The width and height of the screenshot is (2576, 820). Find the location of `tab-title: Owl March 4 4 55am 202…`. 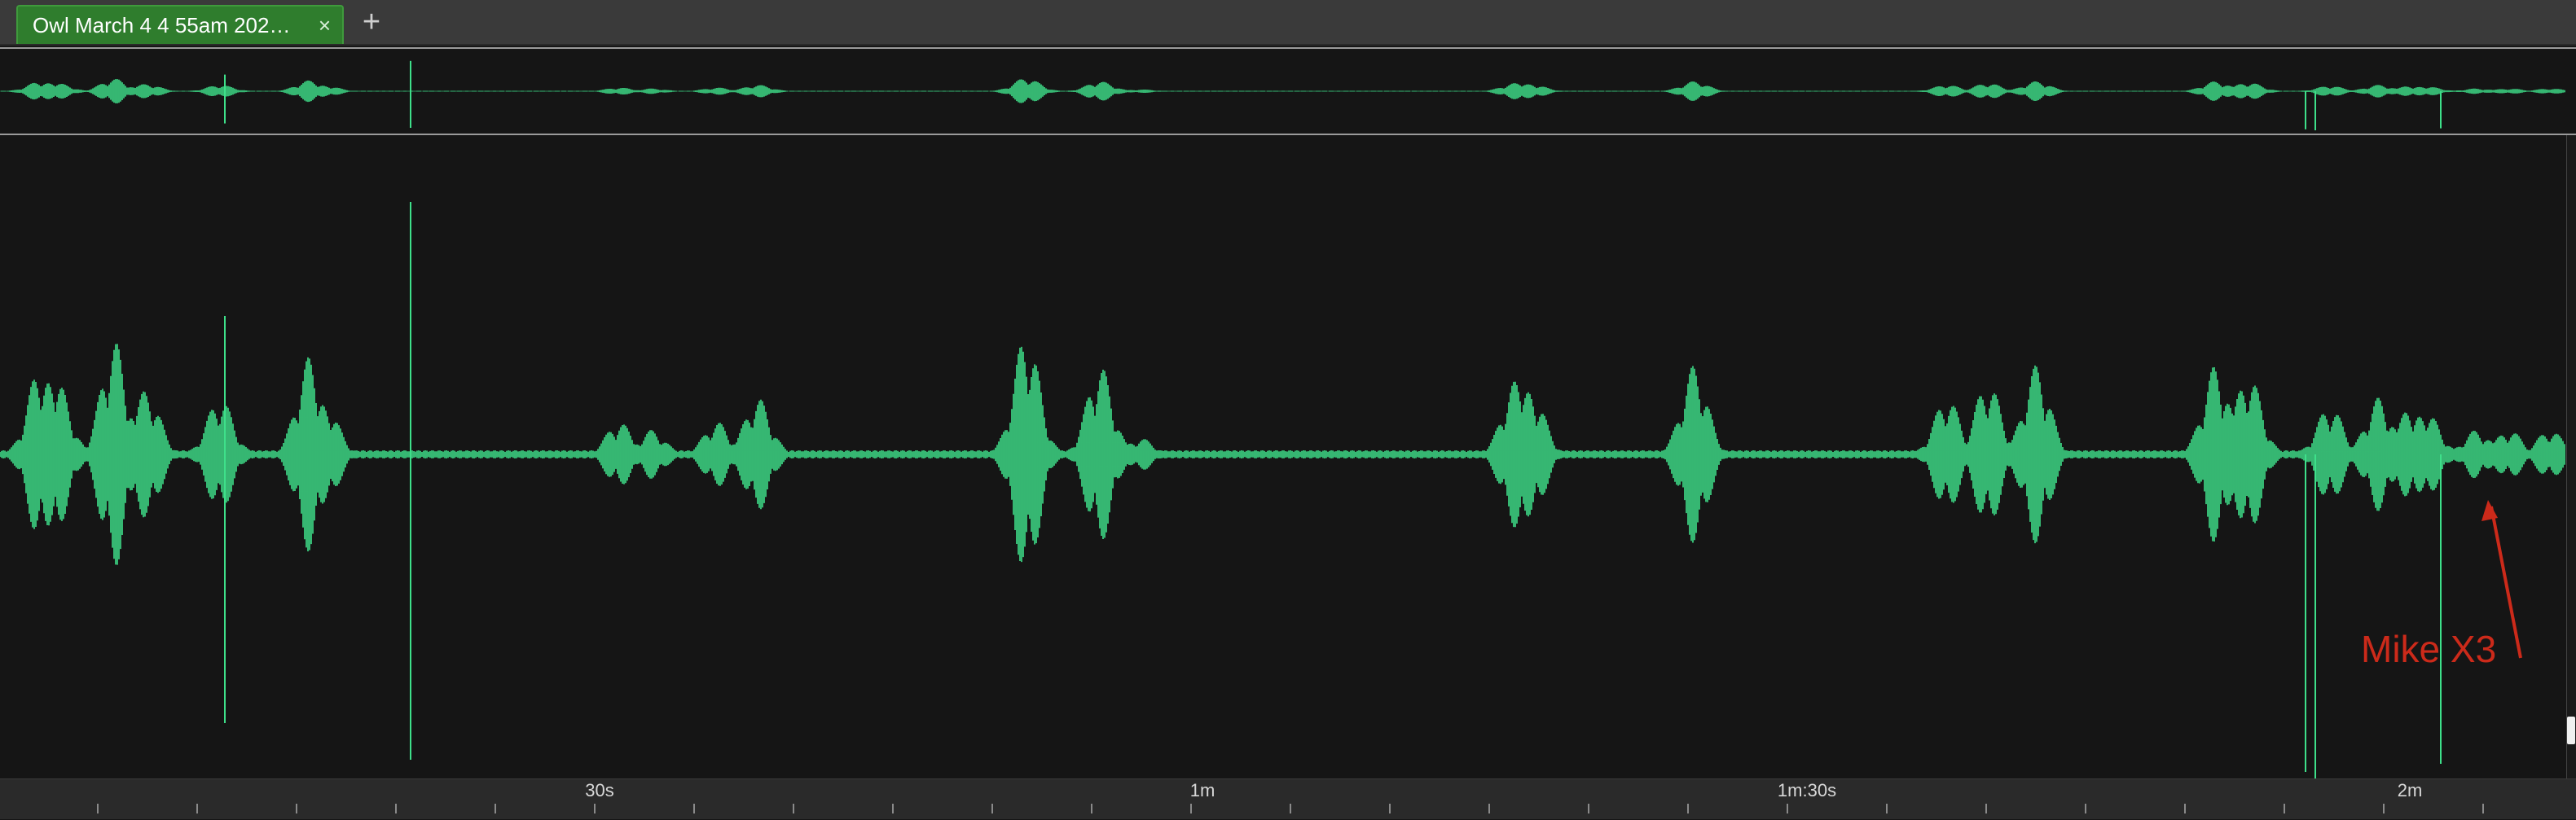

tab-title: Owl March 4 4 55am 202… is located at coordinates (162, 25).